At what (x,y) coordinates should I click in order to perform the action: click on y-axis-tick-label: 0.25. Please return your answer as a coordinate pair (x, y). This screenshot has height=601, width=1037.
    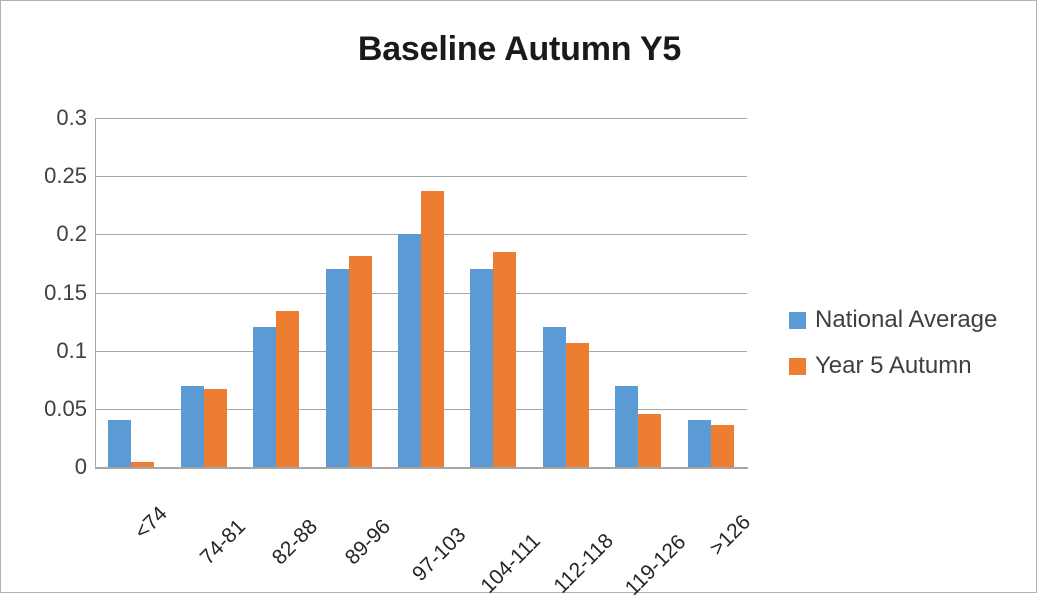
    Looking at the image, I should click on (65, 176).